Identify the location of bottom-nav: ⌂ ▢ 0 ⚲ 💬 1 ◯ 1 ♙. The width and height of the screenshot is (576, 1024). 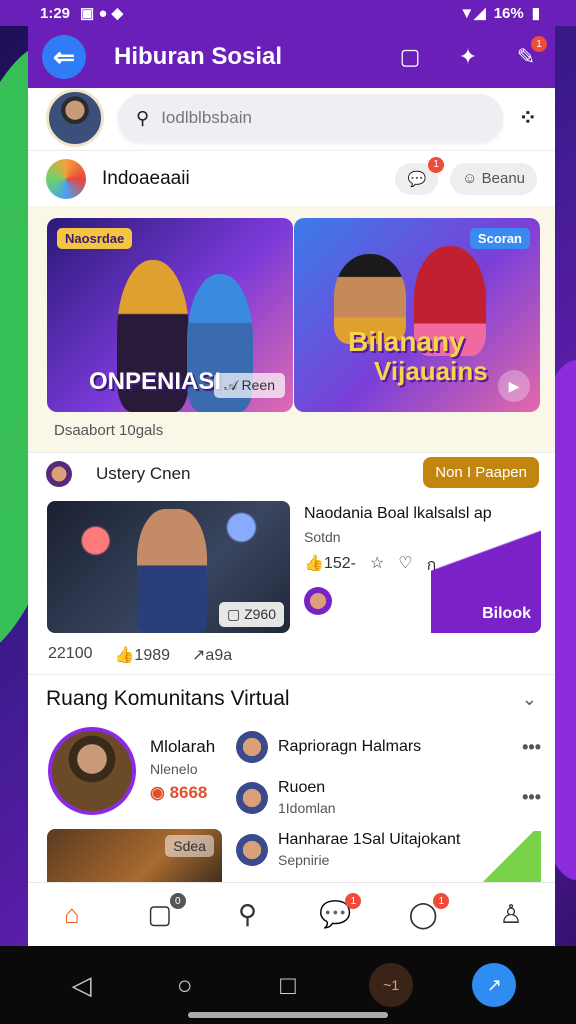
(291, 914).